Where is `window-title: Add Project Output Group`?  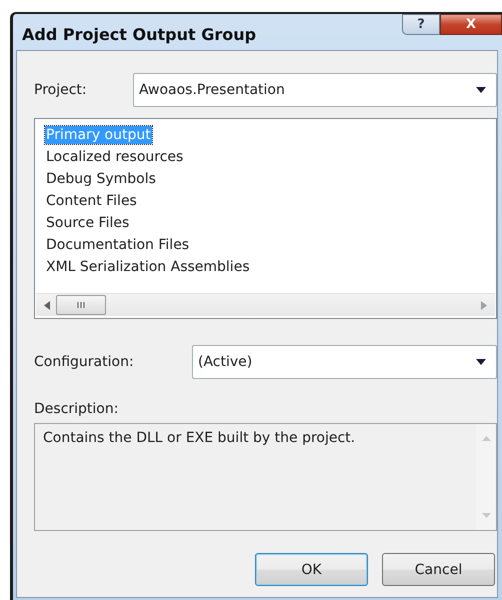
window-title: Add Project Output Group is located at coordinates (138, 34).